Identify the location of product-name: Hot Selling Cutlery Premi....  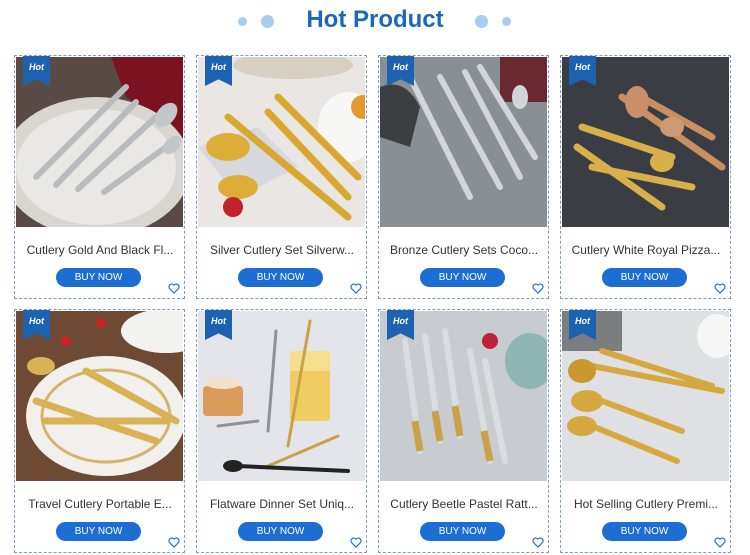
(646, 504).